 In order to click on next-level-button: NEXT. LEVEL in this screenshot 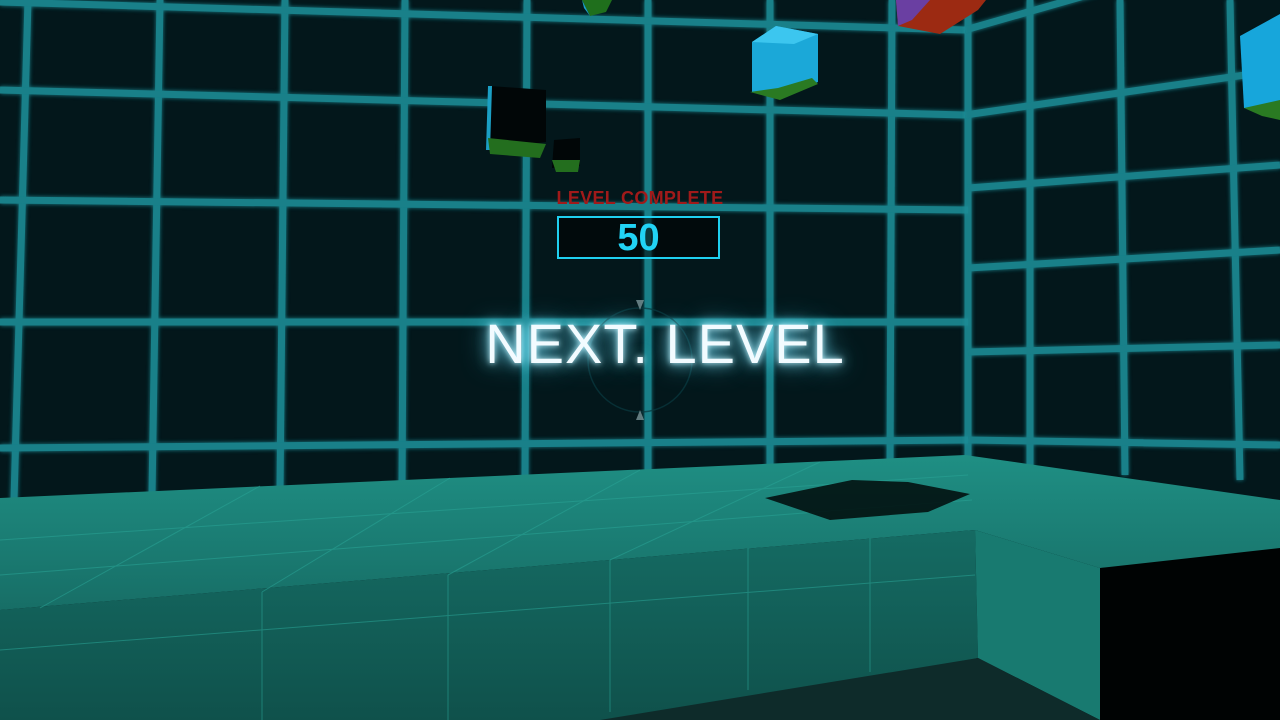, I will do `click(665, 344)`.